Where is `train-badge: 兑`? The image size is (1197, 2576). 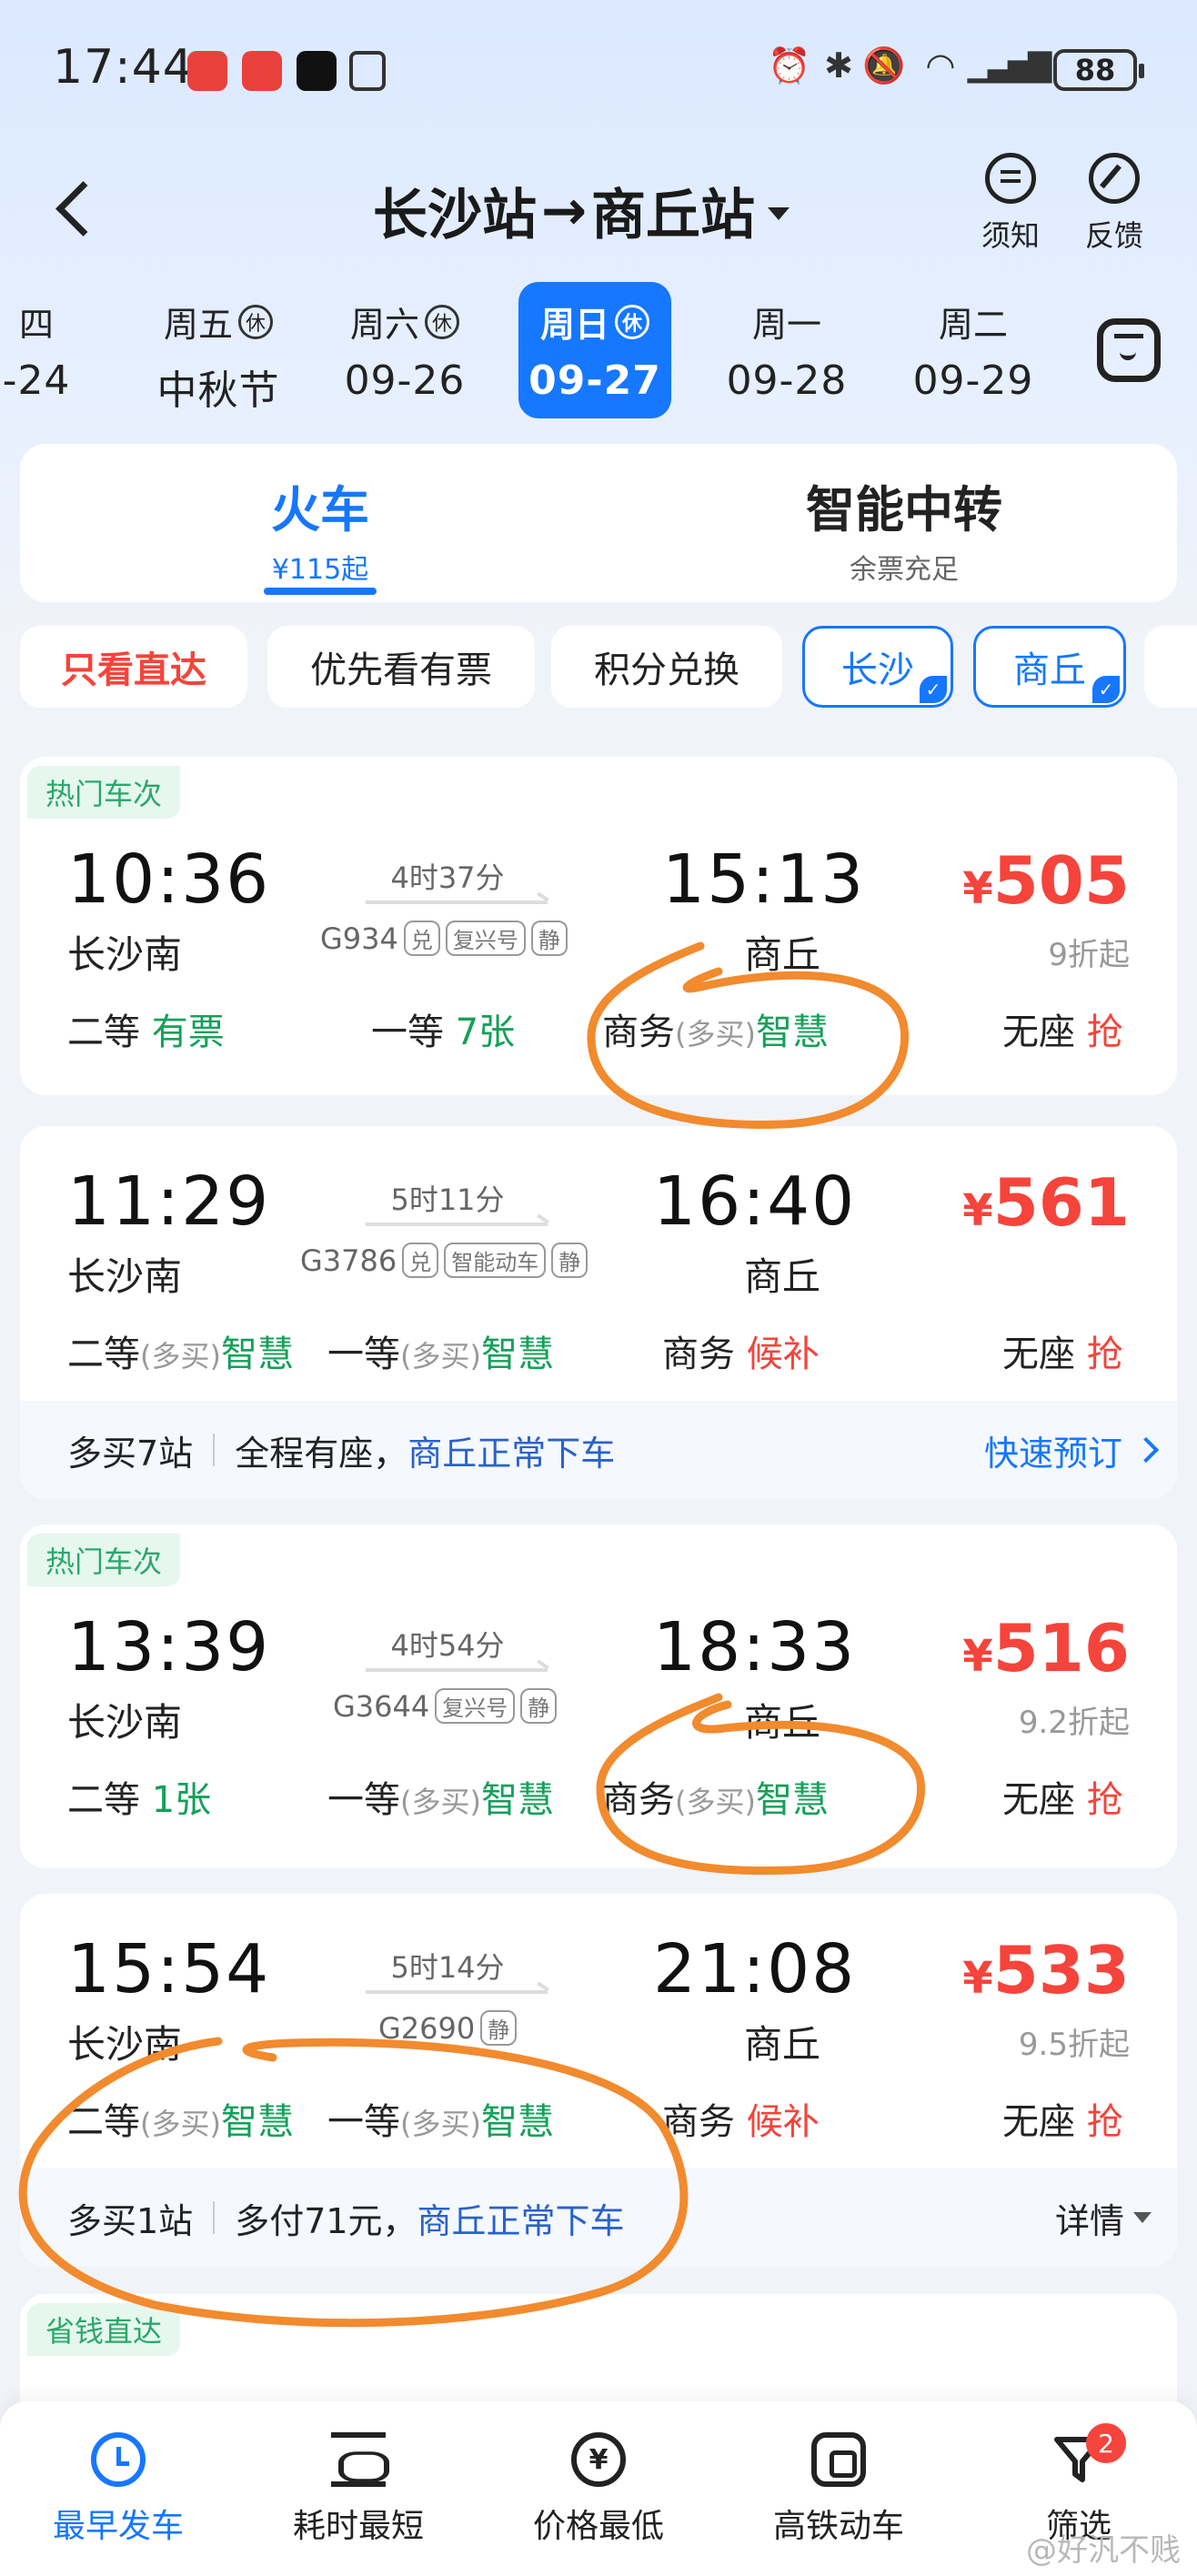 train-badge: 兑 is located at coordinates (421, 938).